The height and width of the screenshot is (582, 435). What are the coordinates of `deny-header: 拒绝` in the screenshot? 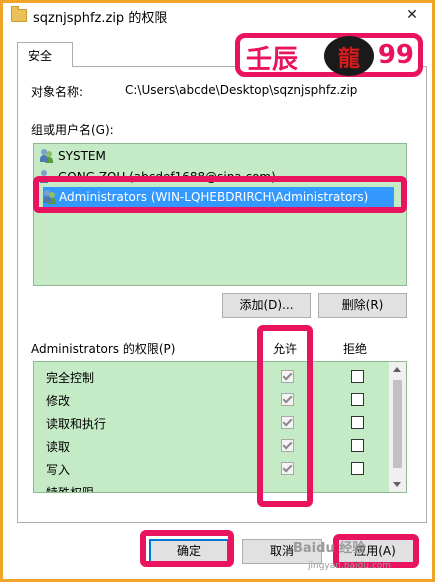 It's located at (355, 349).